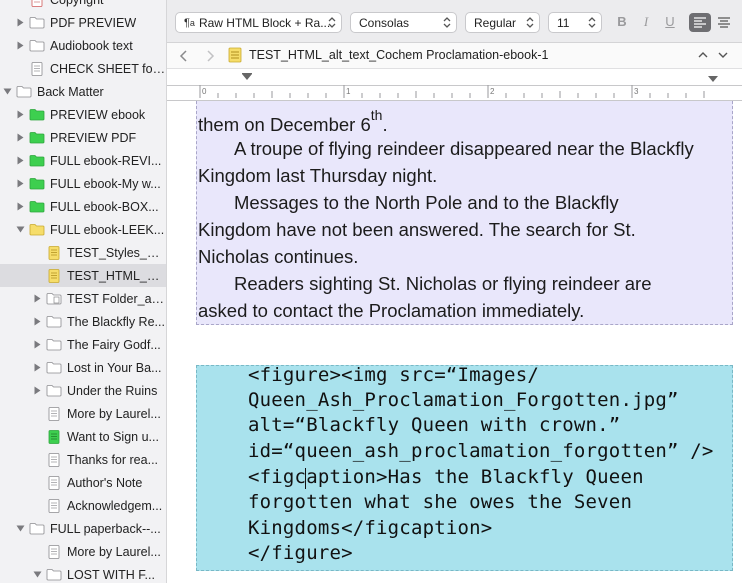 The width and height of the screenshot is (742, 583). I want to click on align-center-button, so click(724, 22).